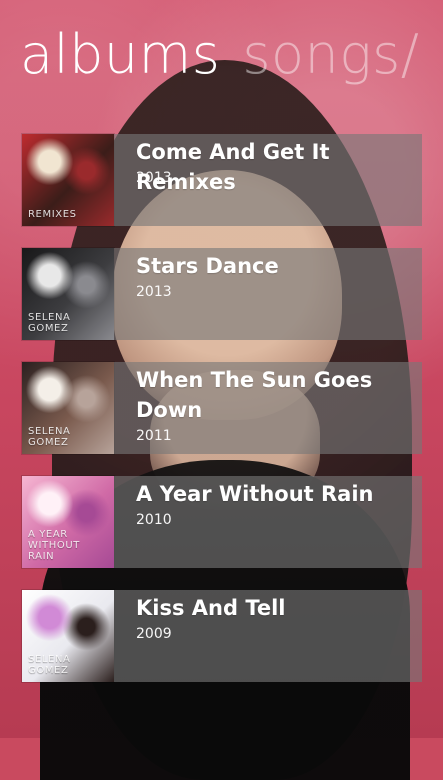  Describe the element at coordinates (154, 436) in the screenshot. I see `album-year: 2011` at that location.